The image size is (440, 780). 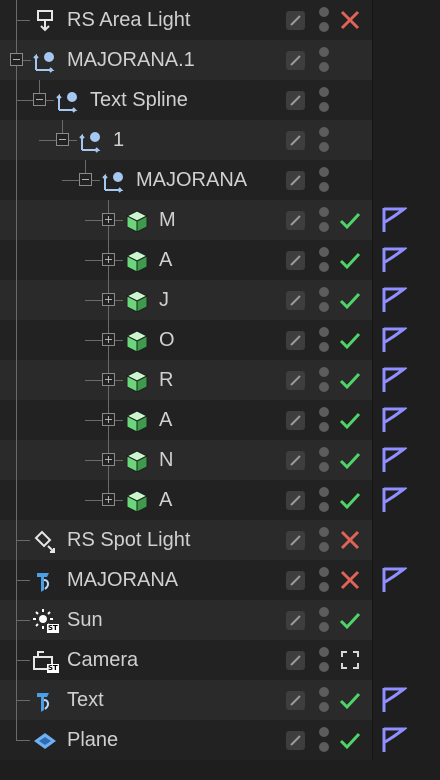 I want to click on object-row: 1, so click(x=220, y=140).